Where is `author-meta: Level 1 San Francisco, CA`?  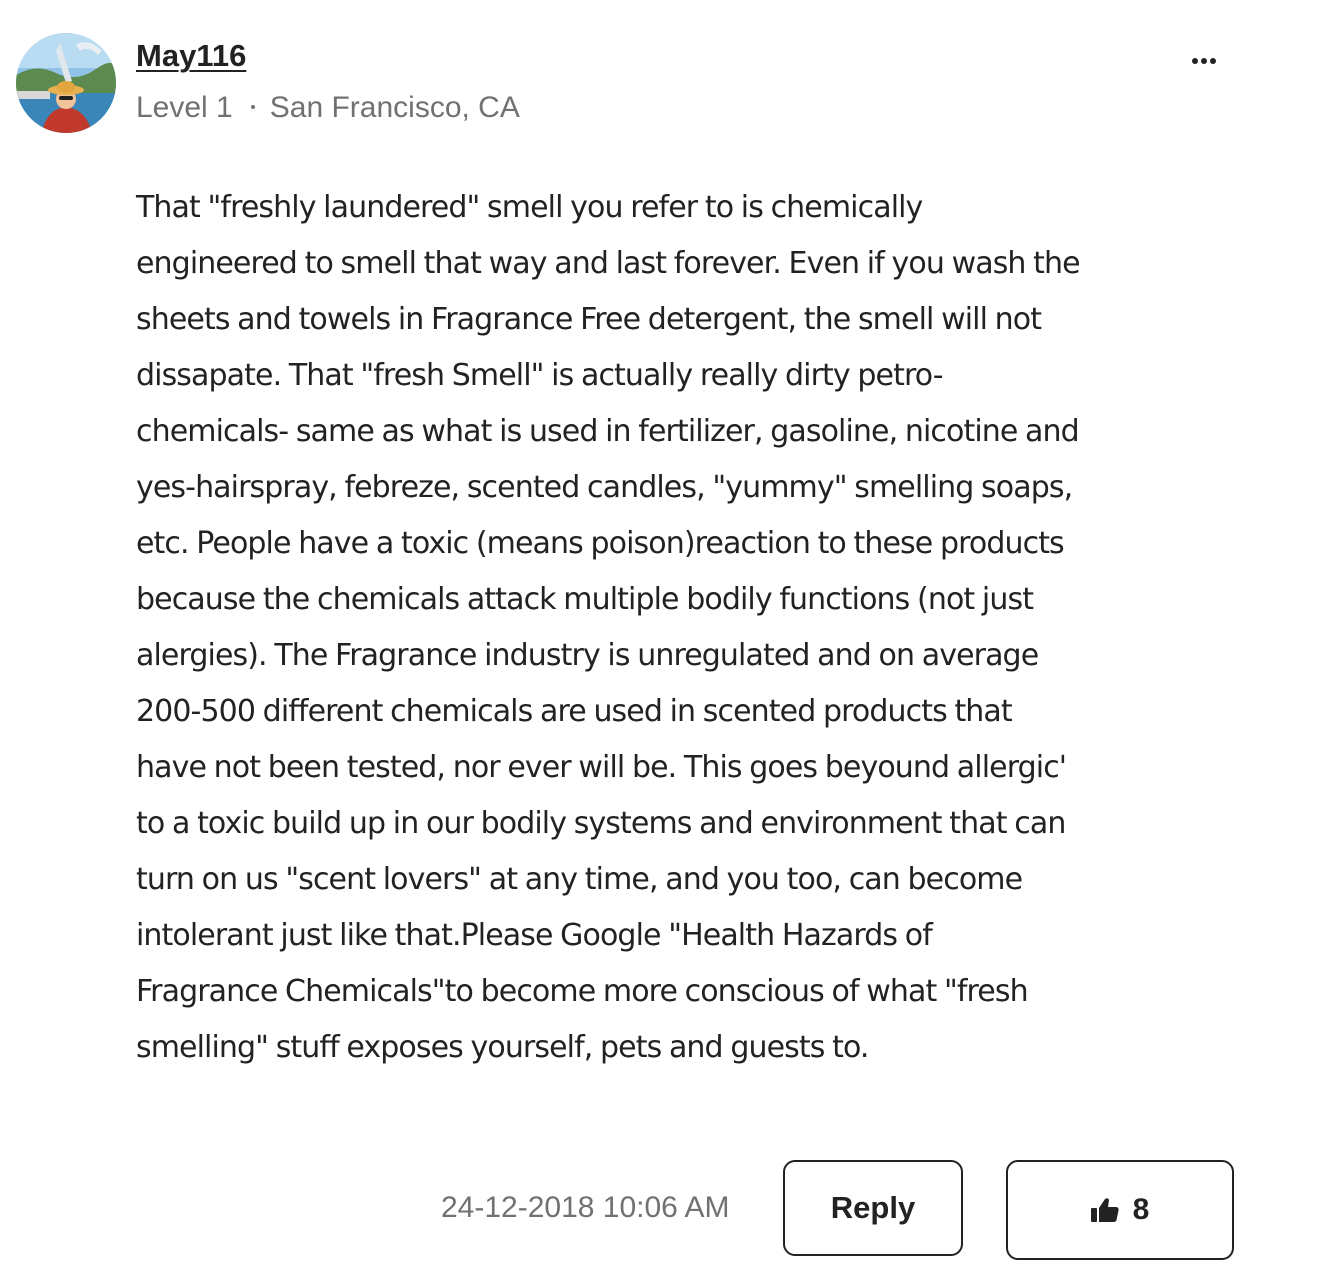
author-meta: Level 1 San Francisco, CA is located at coordinates (328, 108).